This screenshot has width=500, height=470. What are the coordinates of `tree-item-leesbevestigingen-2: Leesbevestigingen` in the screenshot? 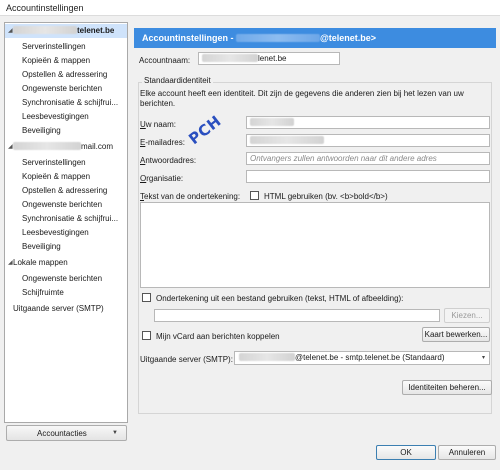 It's located at (66, 233).